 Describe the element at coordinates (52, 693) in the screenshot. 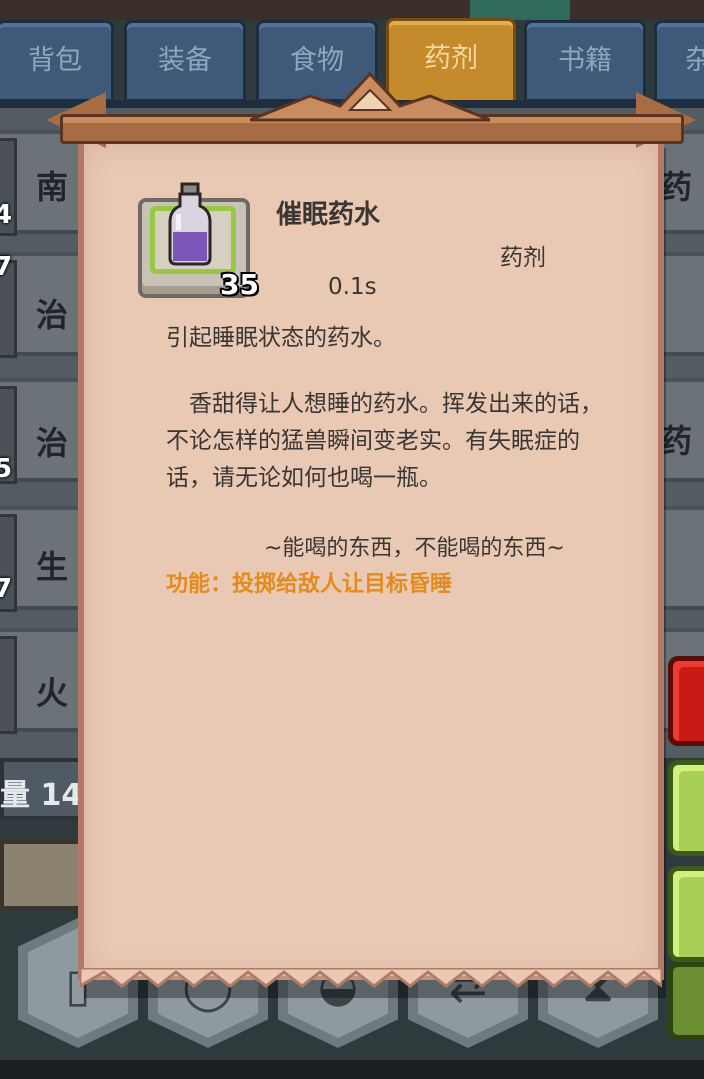

I see `list-item-name: 火` at that location.